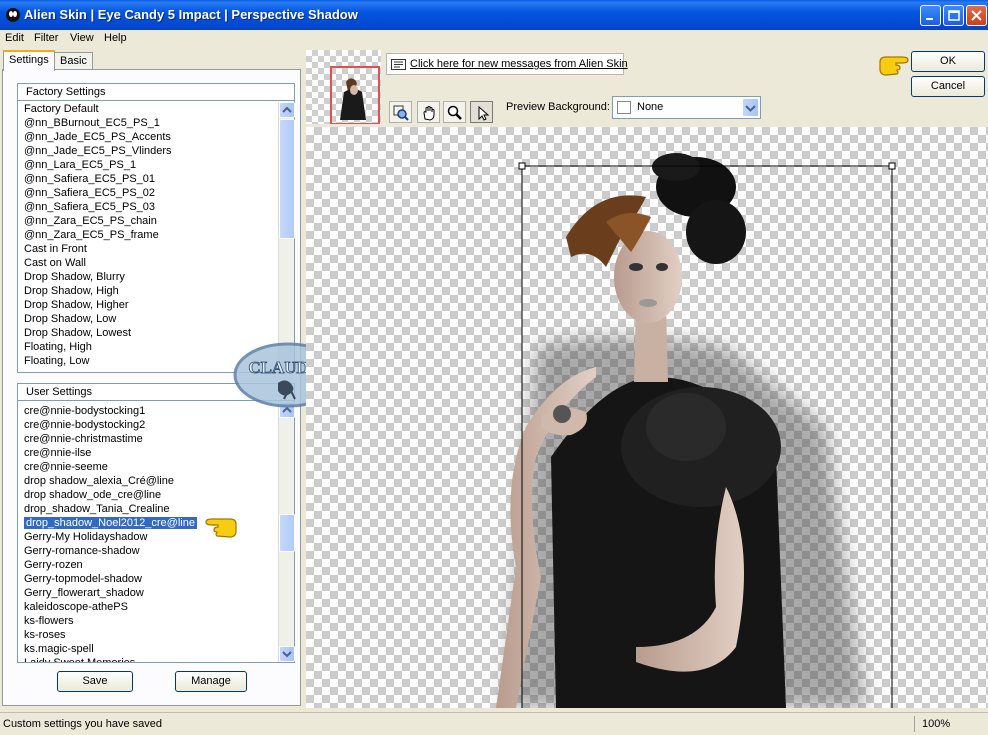  What do you see at coordinates (147, 277) in the screenshot?
I see `list-item: Drop Shadow, Blurry` at bounding box center [147, 277].